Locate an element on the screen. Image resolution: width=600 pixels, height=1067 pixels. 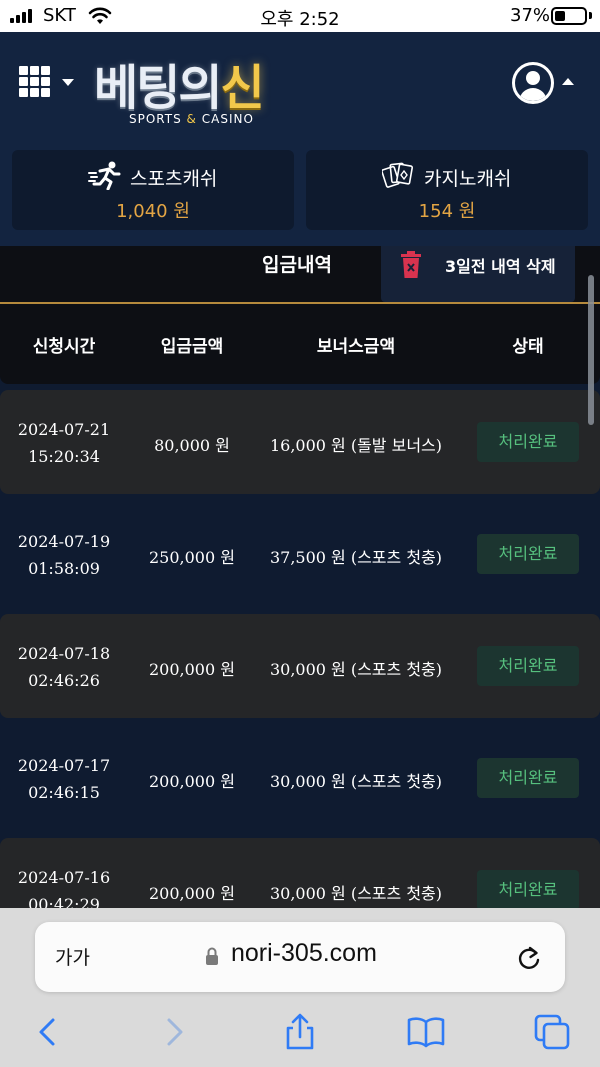
casino-cash-card: 카지노캐쉬 154 원 is located at coordinates (447, 190).